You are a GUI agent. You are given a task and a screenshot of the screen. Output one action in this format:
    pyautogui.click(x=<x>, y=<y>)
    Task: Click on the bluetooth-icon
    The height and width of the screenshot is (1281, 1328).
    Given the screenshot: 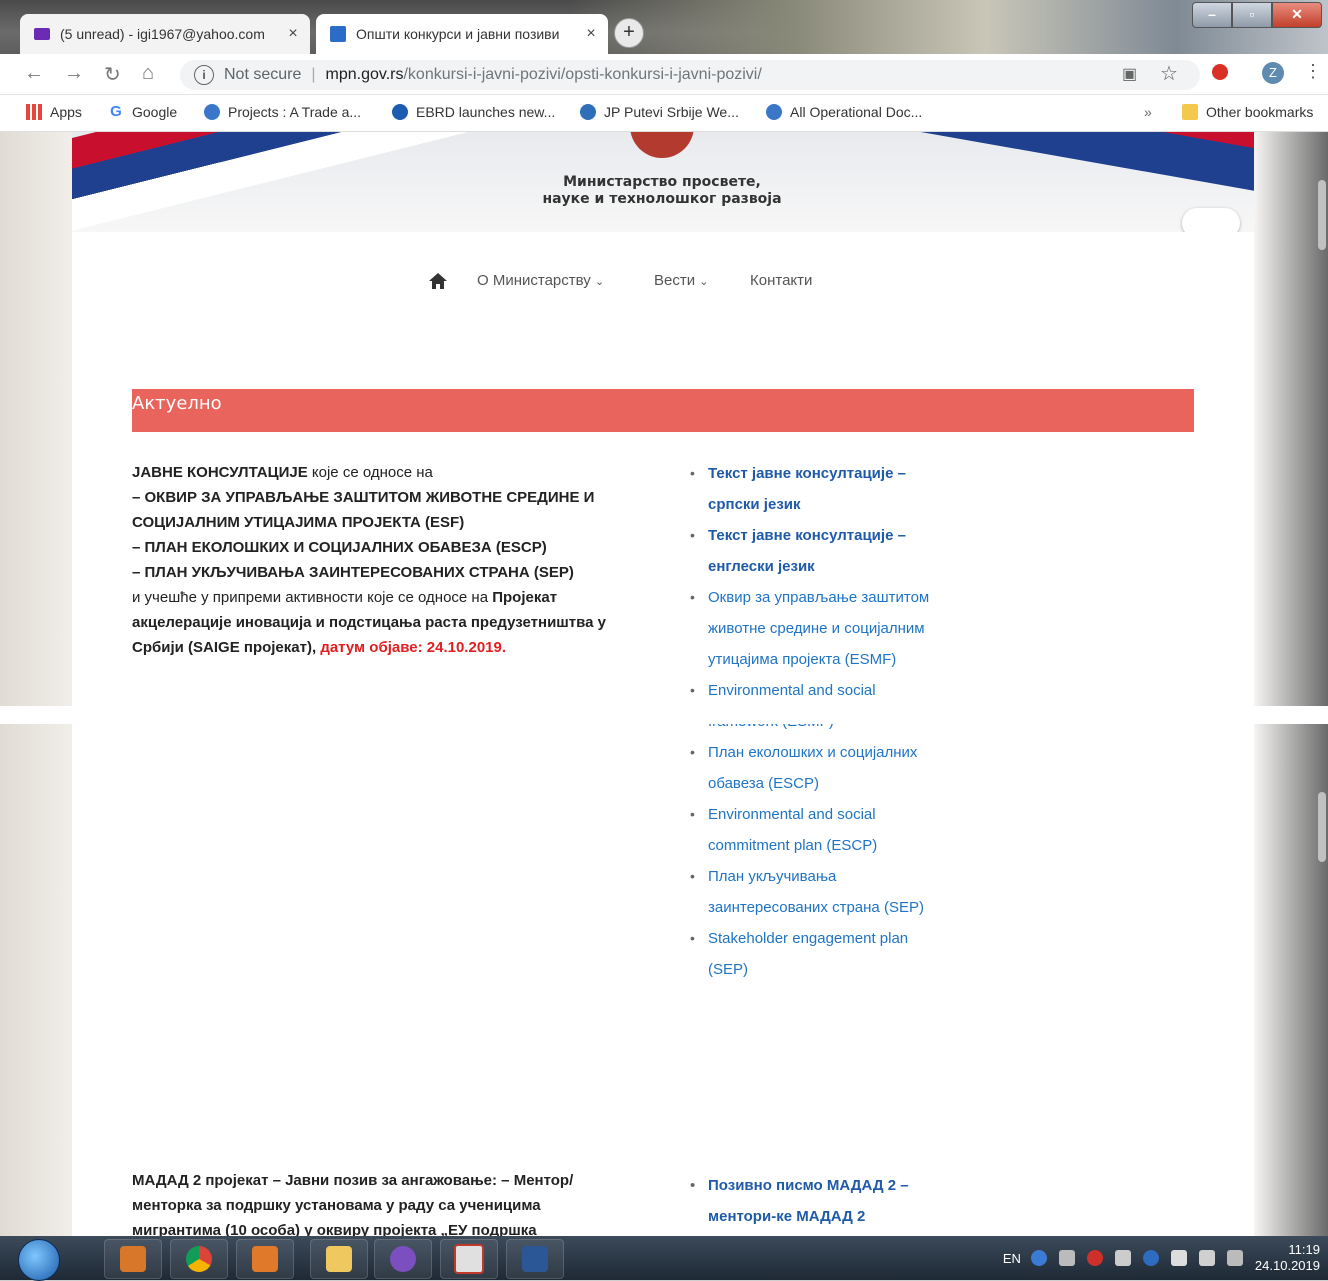 What is the action you would take?
    pyautogui.click(x=1150, y=1258)
    